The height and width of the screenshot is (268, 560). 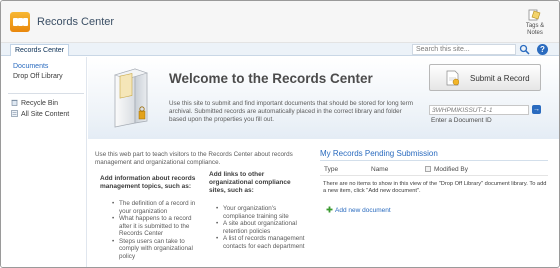 I want to click on top-nav-bar: Records Center Search this site... ?, so click(x=280, y=49).